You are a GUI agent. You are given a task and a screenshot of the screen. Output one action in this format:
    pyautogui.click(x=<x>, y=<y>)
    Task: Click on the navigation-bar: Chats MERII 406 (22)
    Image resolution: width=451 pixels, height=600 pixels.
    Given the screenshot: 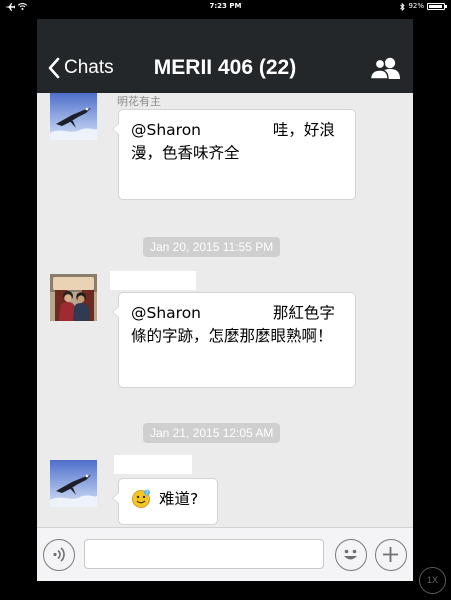 What is the action you would take?
    pyautogui.click(x=225, y=56)
    